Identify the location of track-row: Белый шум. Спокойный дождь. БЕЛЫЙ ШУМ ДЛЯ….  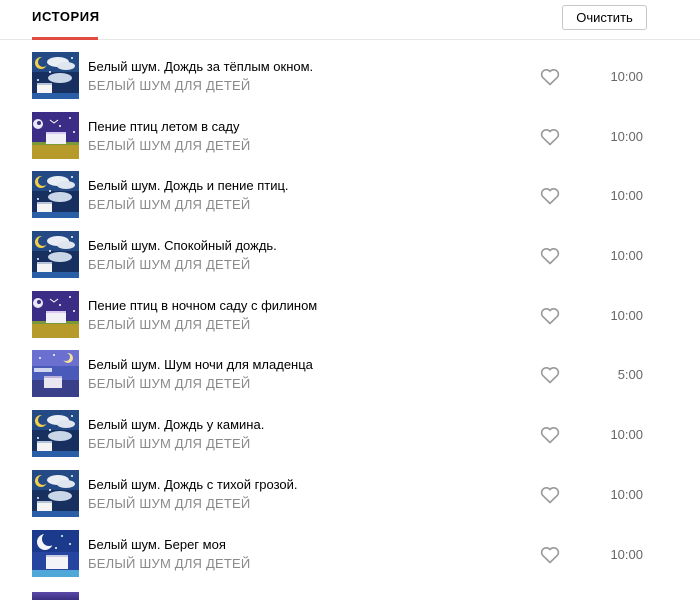
(350, 249).